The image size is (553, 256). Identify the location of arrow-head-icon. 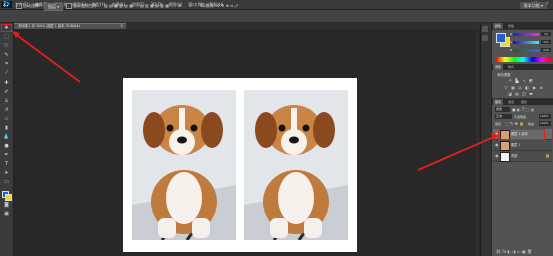
(495, 136).